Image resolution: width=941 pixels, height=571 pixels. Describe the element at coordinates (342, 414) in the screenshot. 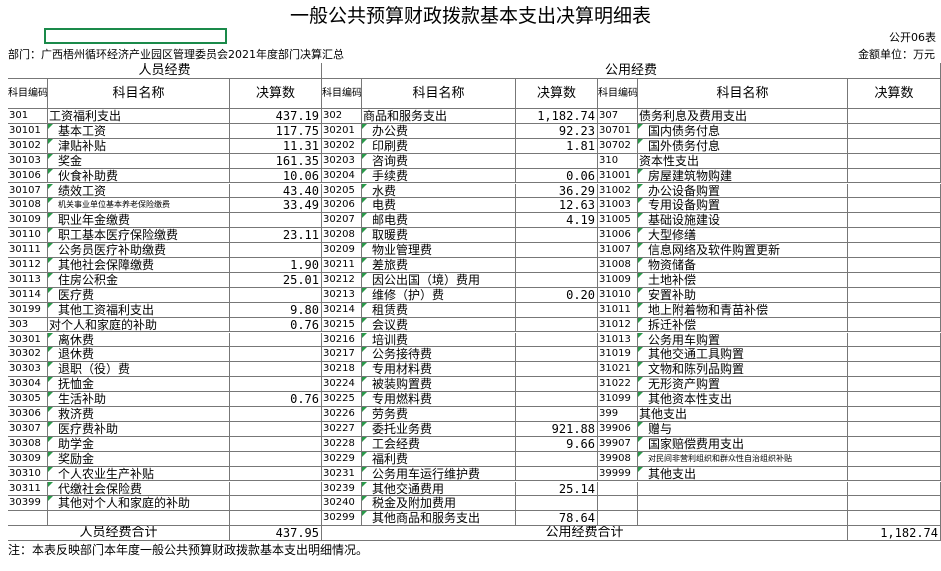

I see `row-code: 30226` at that location.